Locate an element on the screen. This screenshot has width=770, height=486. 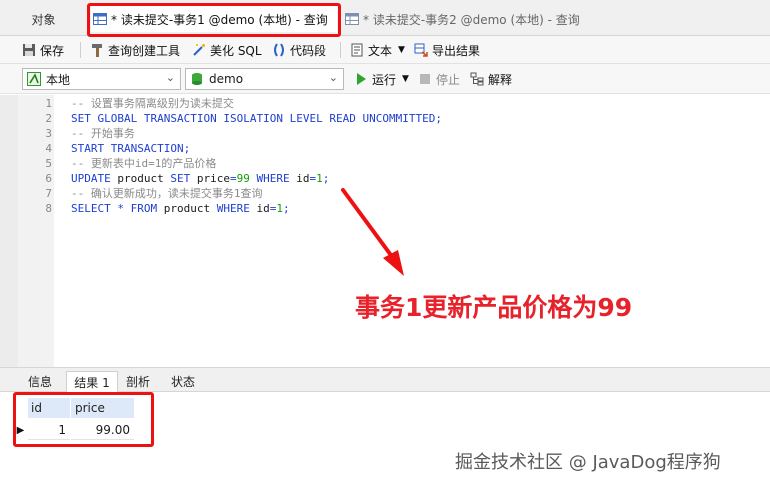
code-line-comment: -- 更新表中id=1的产品价格 is located at coordinates (144, 163).